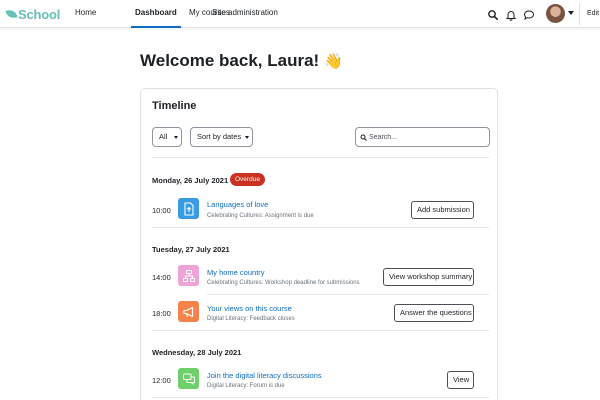 This screenshot has height=400, width=600. I want to click on assignment-icon, so click(188, 208).